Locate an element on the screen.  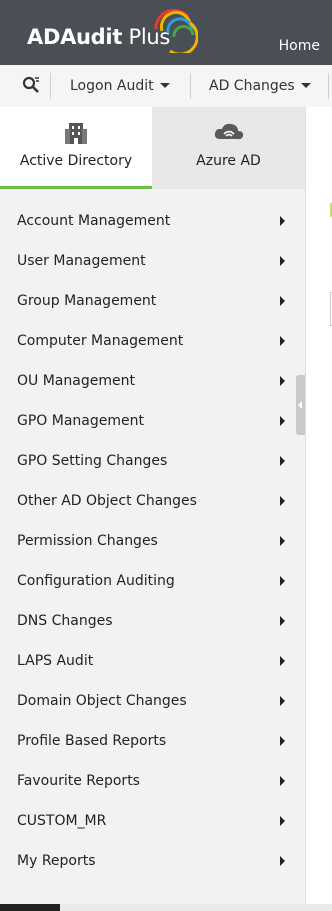
menu-item-ou-management: OU Management is located at coordinates (152, 381).